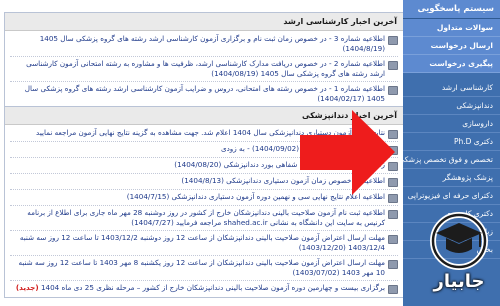 This screenshot has height=306, width=500. What do you see at coordinates (451, 64) in the screenshot?
I see `sidebar-item-track-request: پیگیری درخواست` at bounding box center [451, 64].